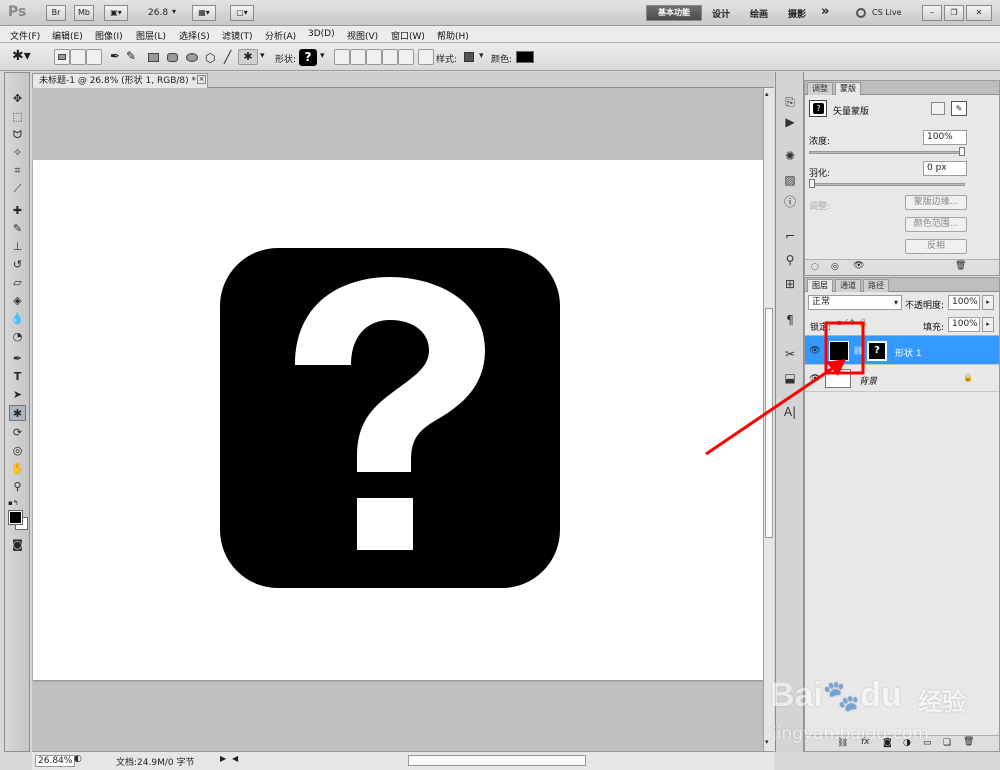  What do you see at coordinates (721, 13) in the screenshot?
I see `workspace-design-link: 设计` at bounding box center [721, 13].